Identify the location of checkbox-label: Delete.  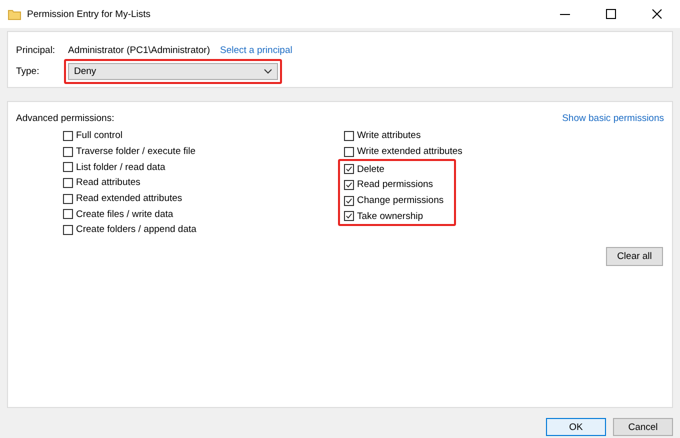
(370, 169).